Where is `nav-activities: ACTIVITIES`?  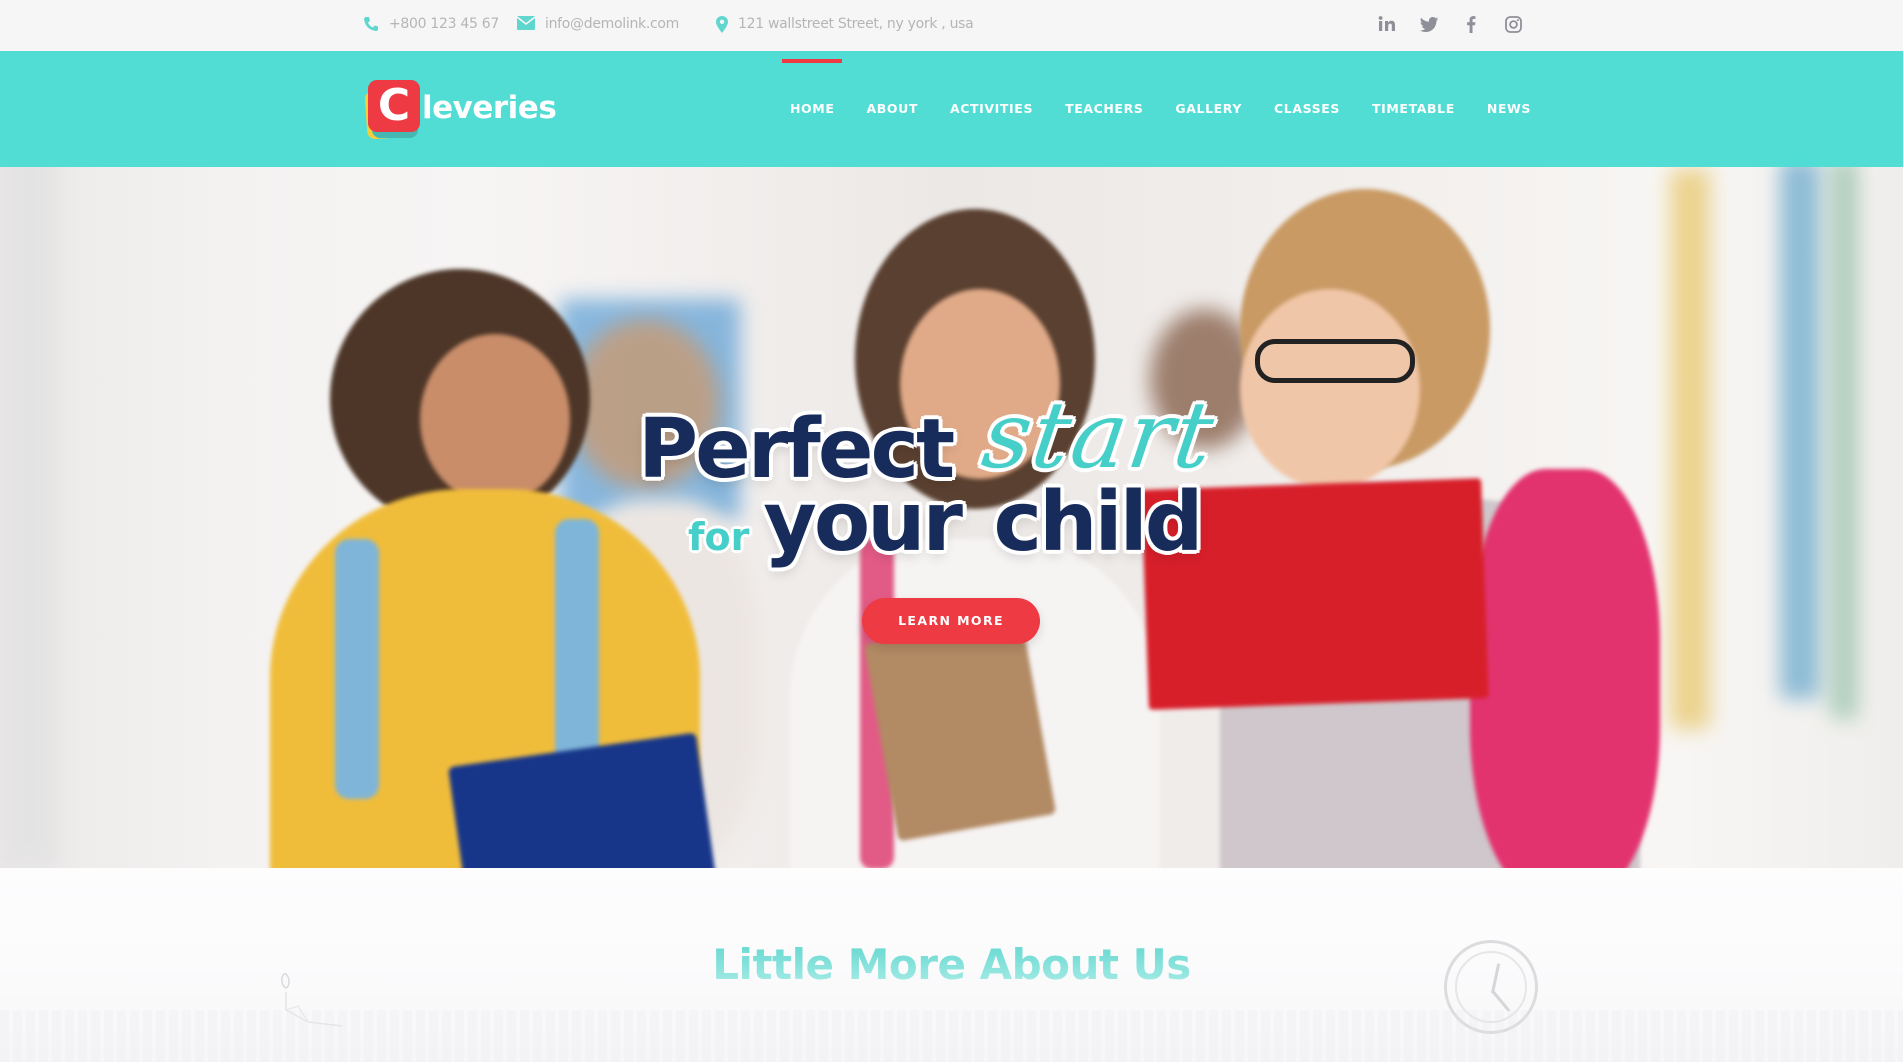 nav-activities: ACTIVITIES is located at coordinates (991, 108).